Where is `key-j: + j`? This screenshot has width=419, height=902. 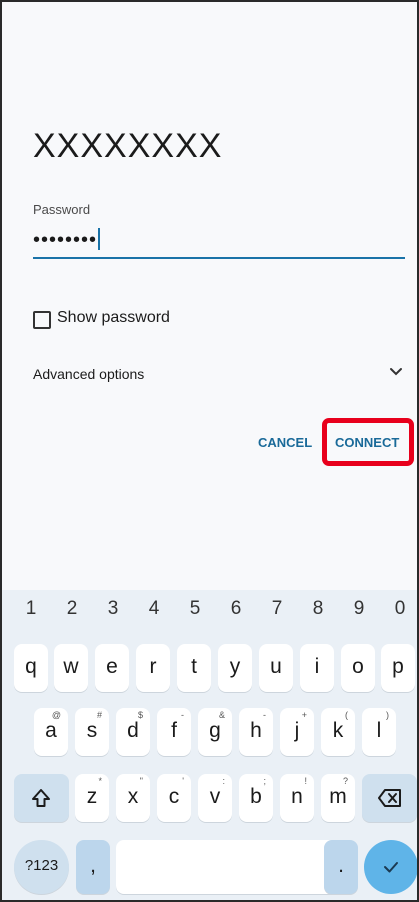
key-j: + j is located at coordinates (297, 732).